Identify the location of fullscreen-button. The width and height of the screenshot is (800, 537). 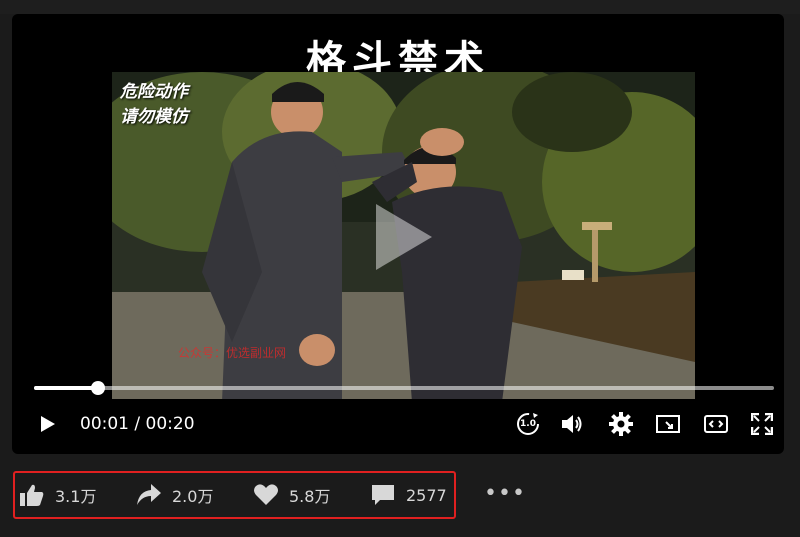
(762, 424).